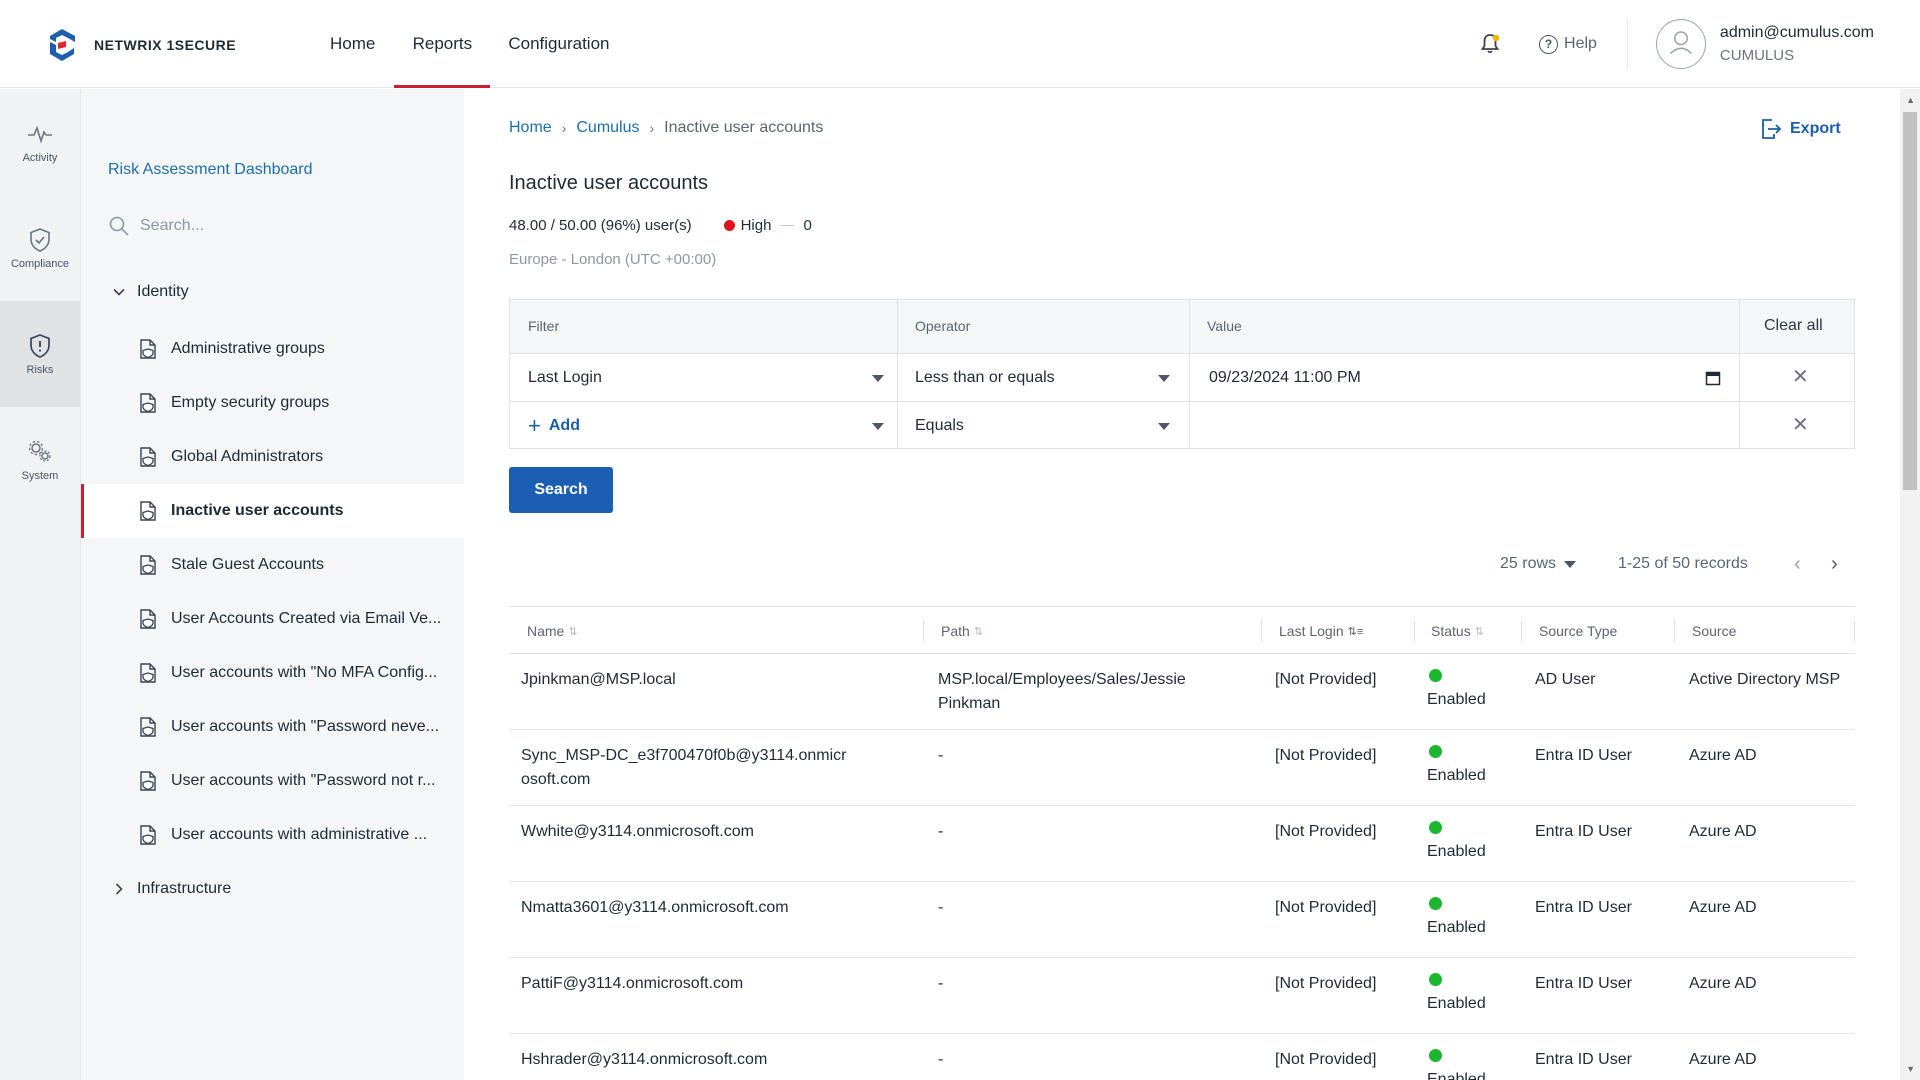  I want to click on user-avatar-icon, so click(1680, 44).